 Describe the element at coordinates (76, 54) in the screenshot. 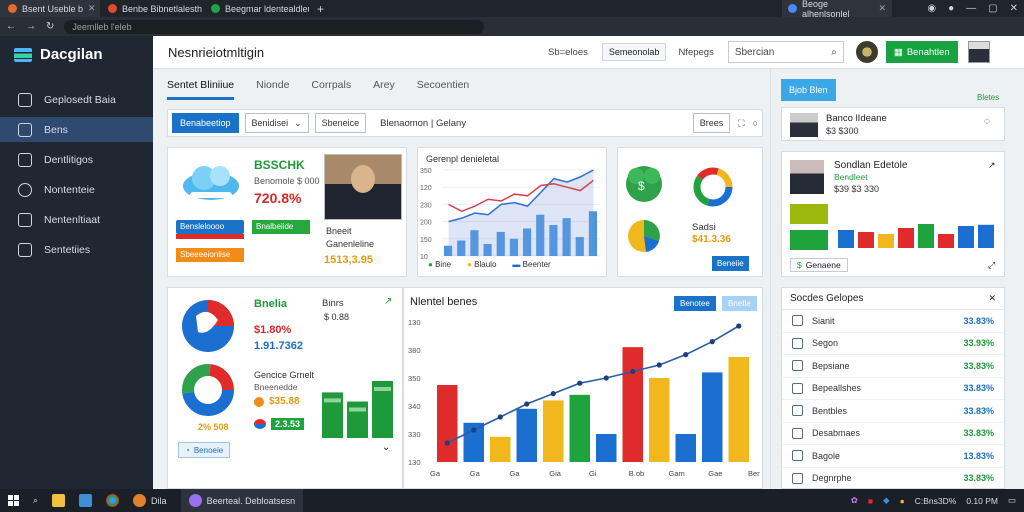

I see `brand: Dacgilan` at that location.